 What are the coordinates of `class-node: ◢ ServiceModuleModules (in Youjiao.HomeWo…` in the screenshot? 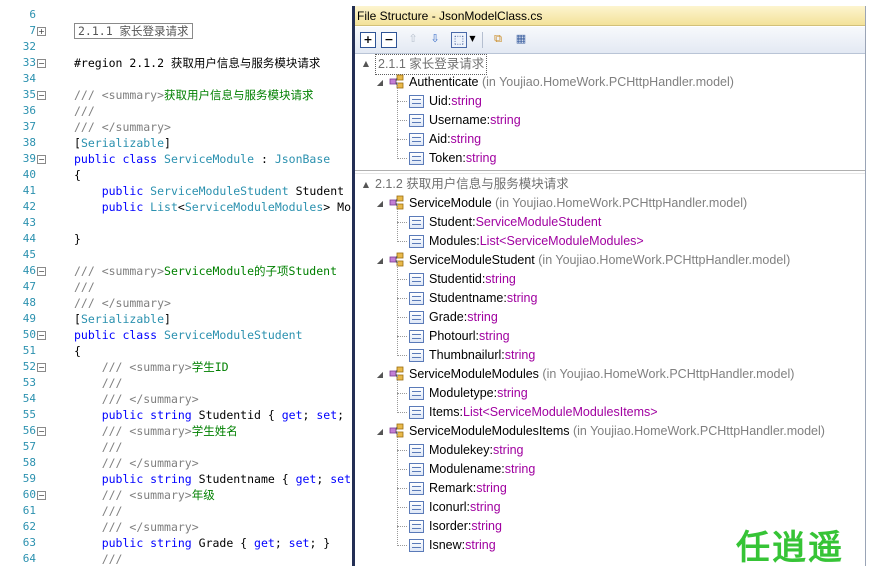 It's located at (607, 374).